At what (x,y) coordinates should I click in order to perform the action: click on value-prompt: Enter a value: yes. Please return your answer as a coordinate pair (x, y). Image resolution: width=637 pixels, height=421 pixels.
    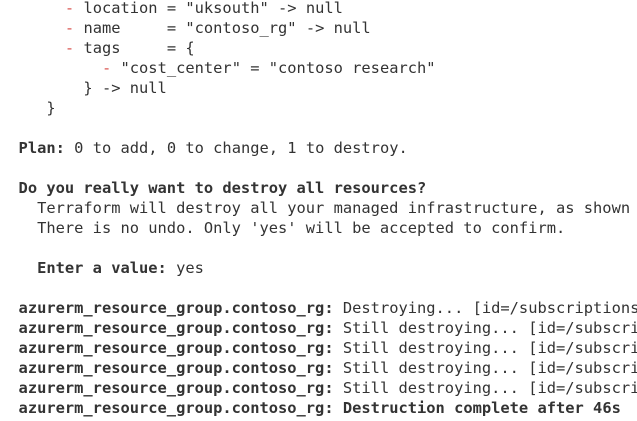
    Looking at the image, I should click on (102, 268).